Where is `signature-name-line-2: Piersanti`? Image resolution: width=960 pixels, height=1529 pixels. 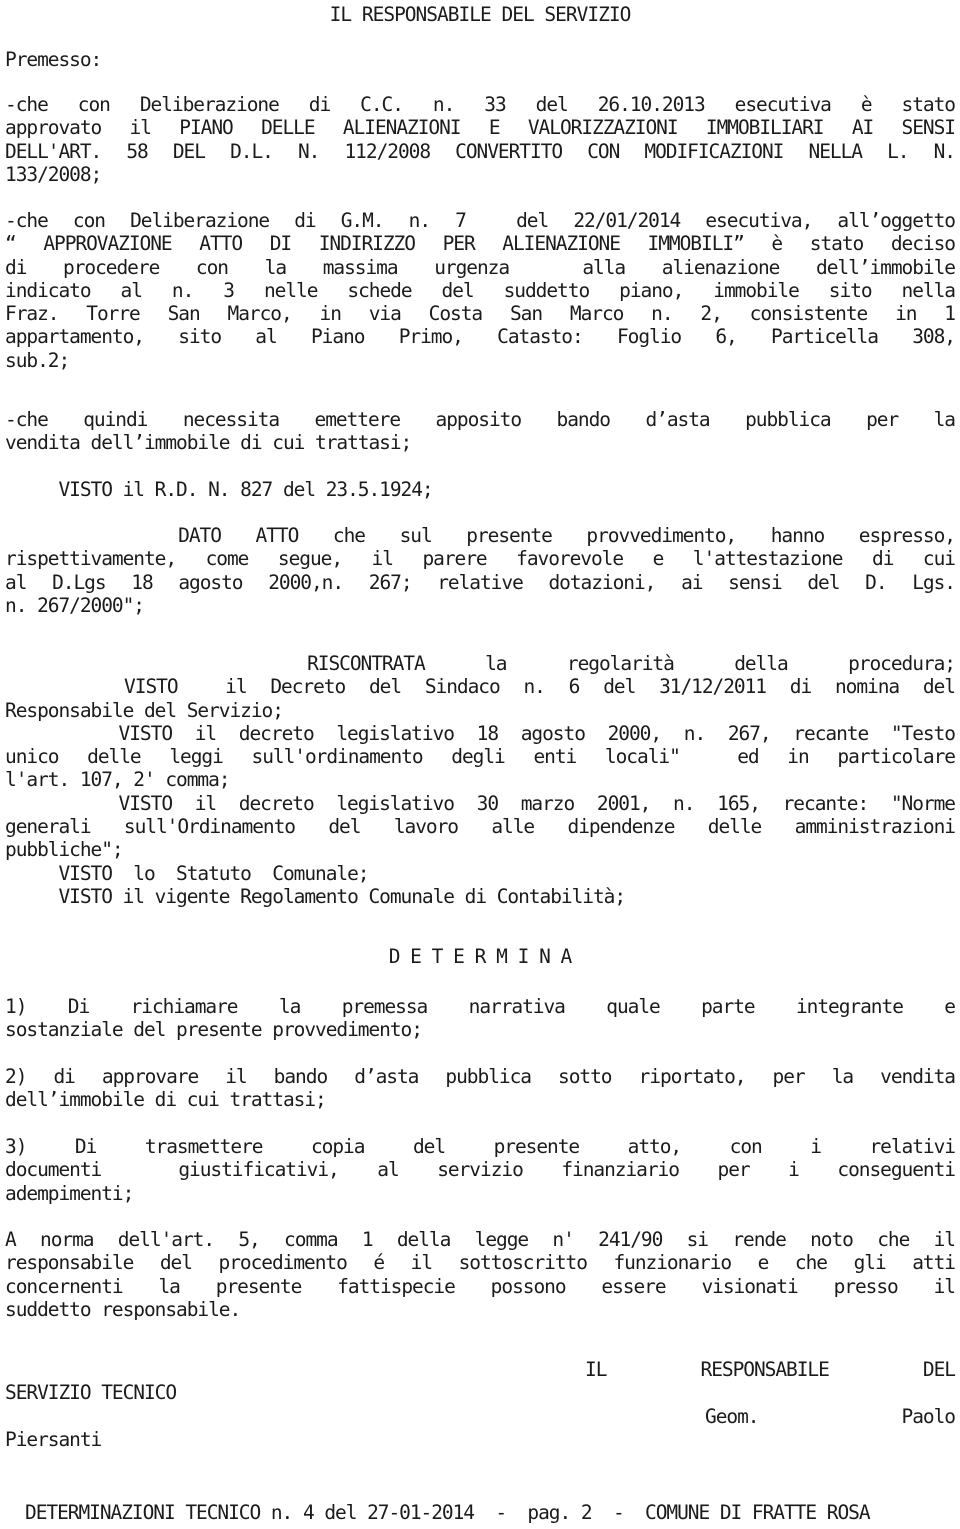 signature-name-line-2: Piersanti is located at coordinates (53, 1439).